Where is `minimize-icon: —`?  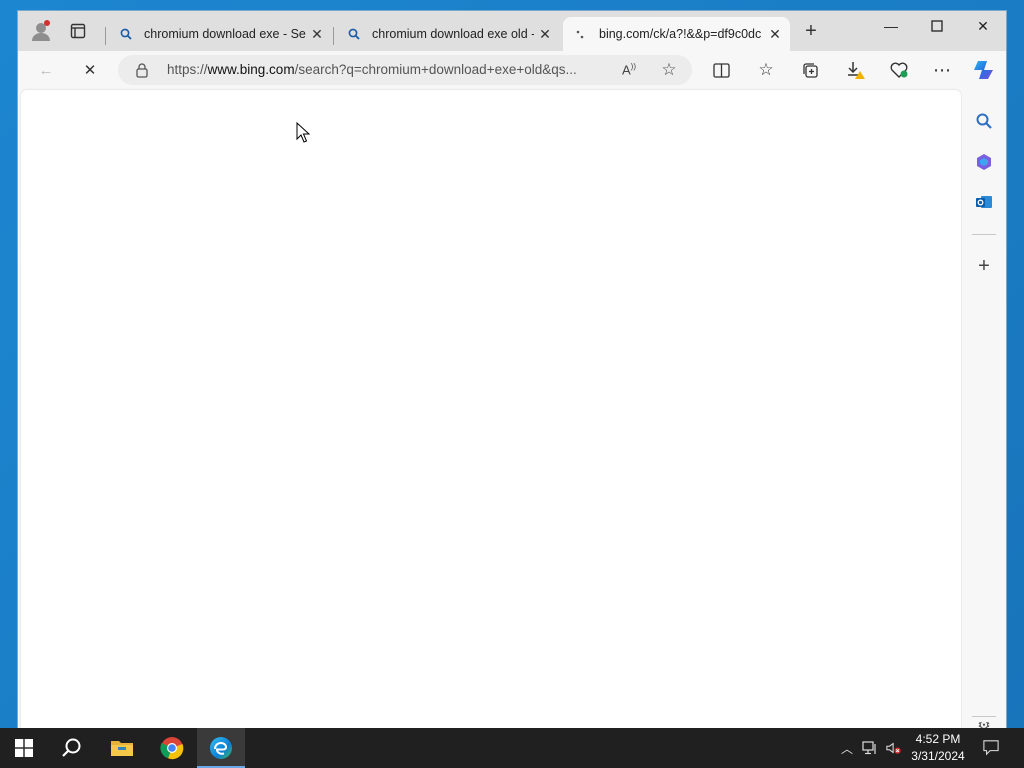 minimize-icon: — is located at coordinates (891, 26).